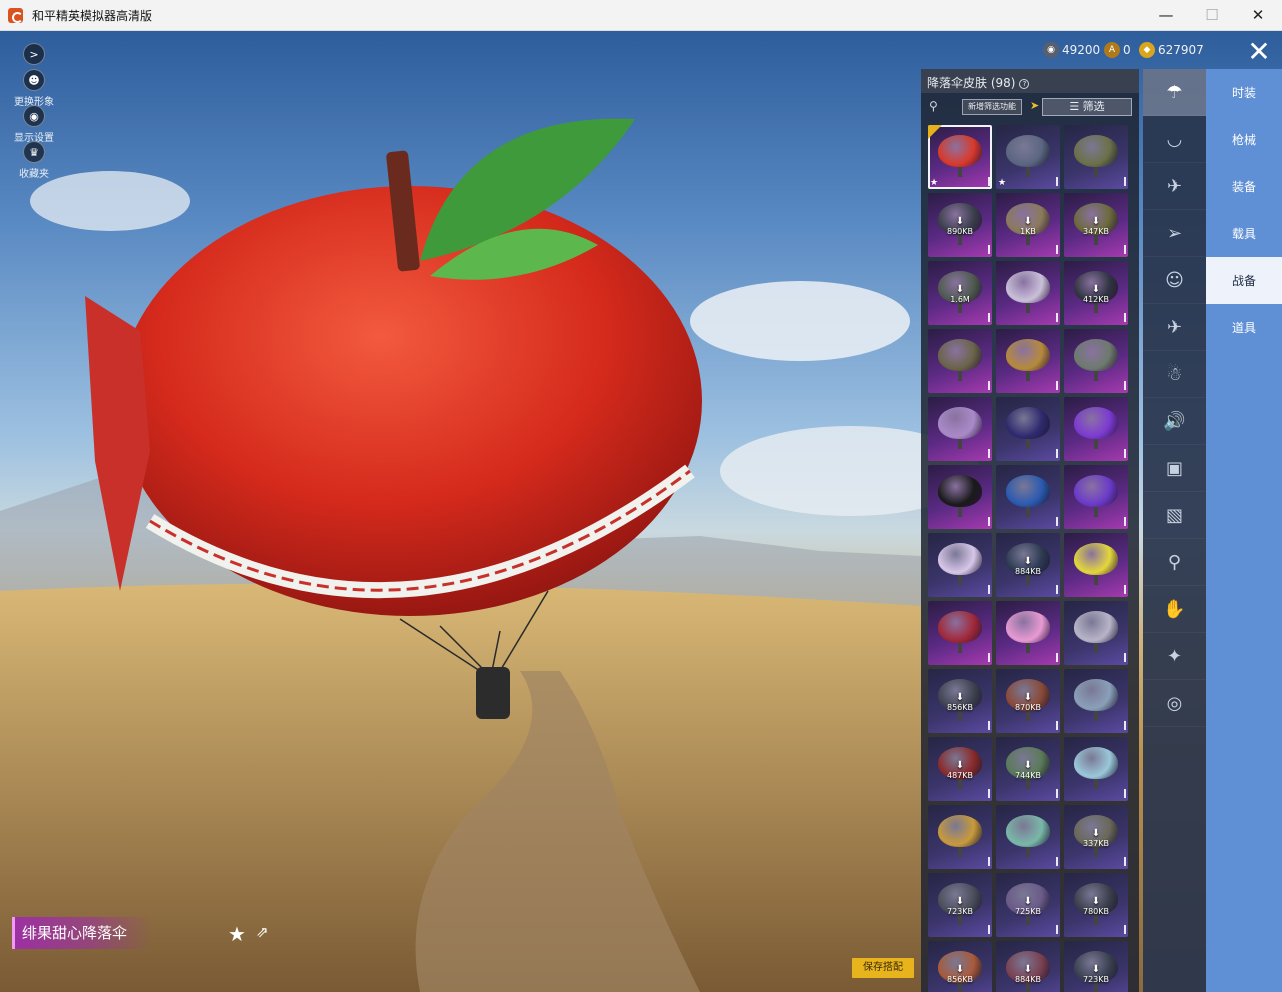 The height and width of the screenshot is (992, 1282). What do you see at coordinates (1244, 327) in the screenshot?
I see `category-tab: 道具` at bounding box center [1244, 327].